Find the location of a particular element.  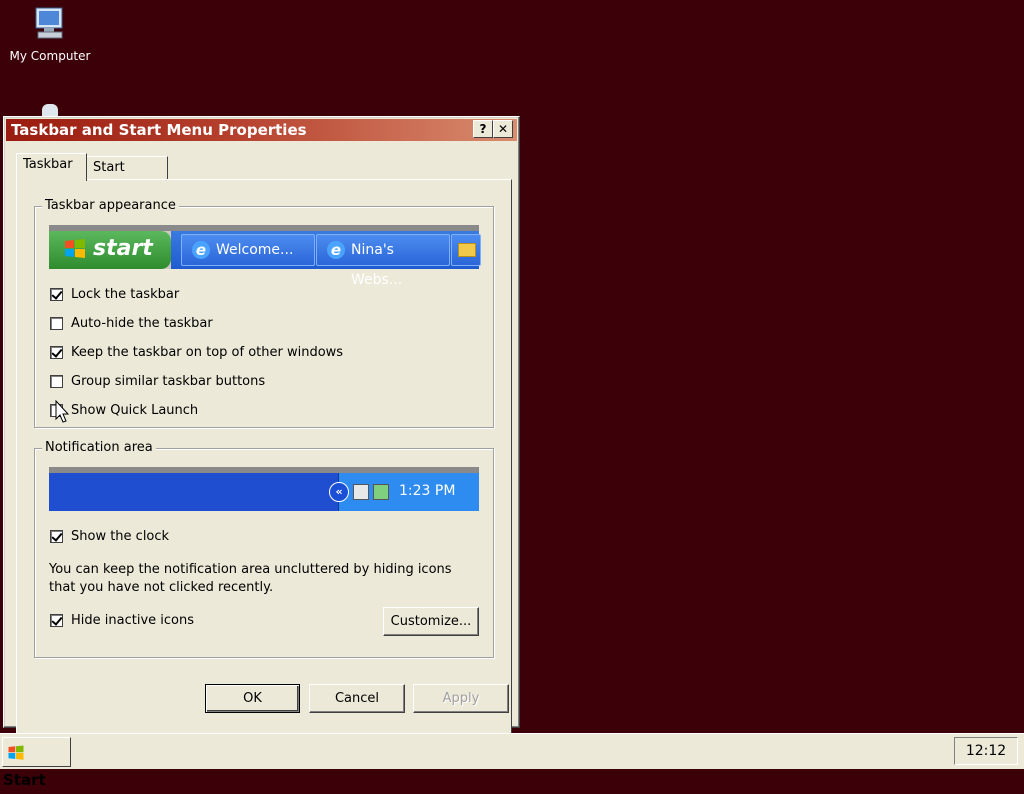

desktop-icon-label: My Computer is located at coordinates (50, 56).